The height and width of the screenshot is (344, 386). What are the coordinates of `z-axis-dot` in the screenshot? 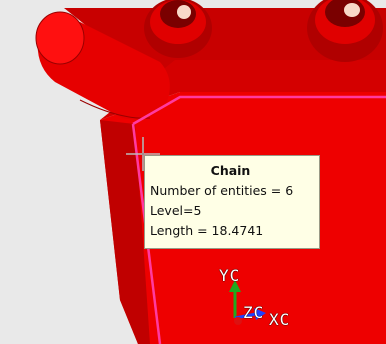 It's located at (238, 321).